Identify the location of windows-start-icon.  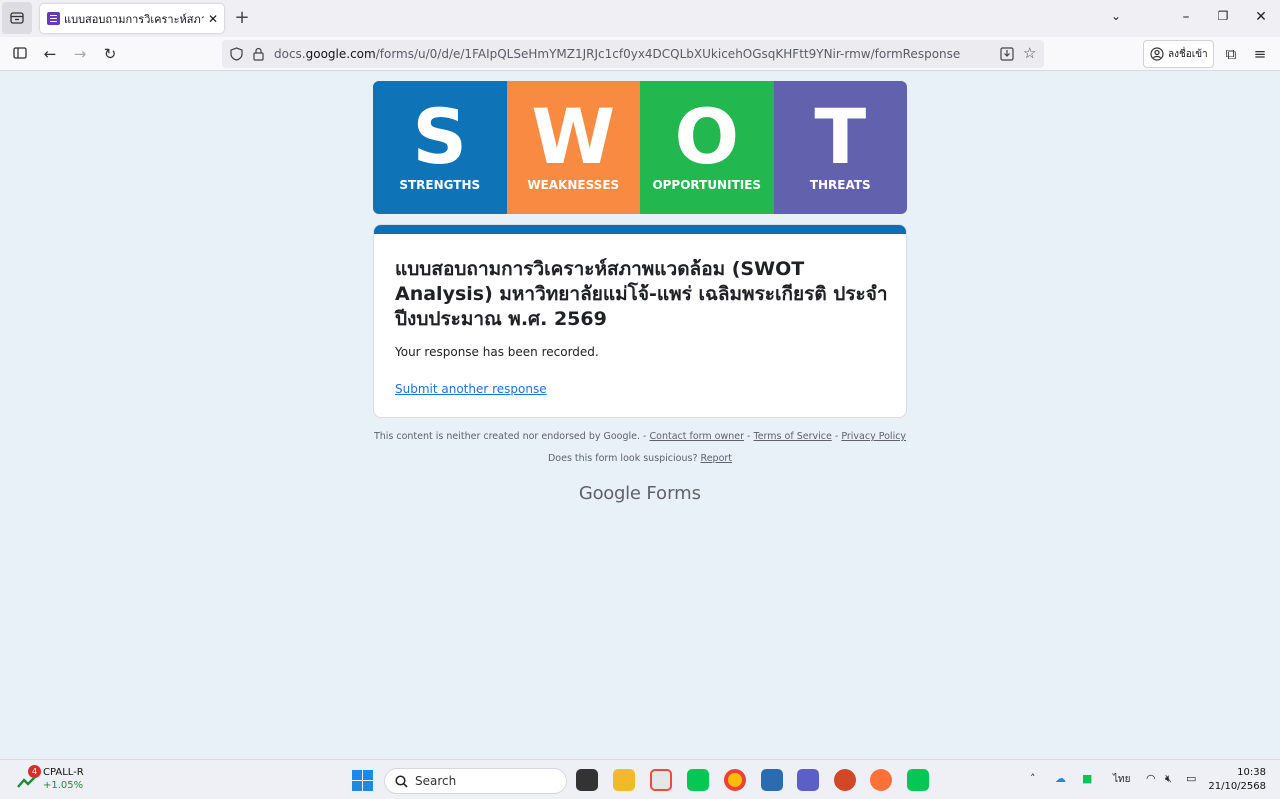
(362, 780).